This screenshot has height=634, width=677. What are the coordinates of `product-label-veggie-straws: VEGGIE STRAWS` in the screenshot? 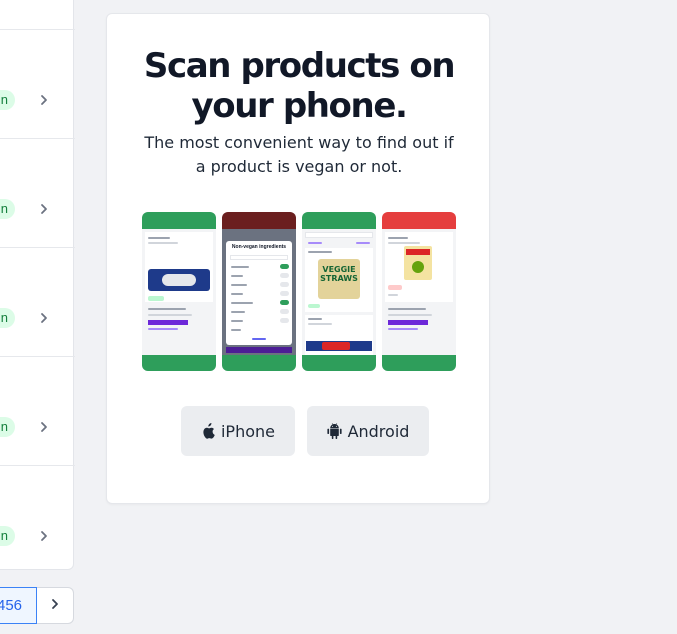 It's located at (339, 274).